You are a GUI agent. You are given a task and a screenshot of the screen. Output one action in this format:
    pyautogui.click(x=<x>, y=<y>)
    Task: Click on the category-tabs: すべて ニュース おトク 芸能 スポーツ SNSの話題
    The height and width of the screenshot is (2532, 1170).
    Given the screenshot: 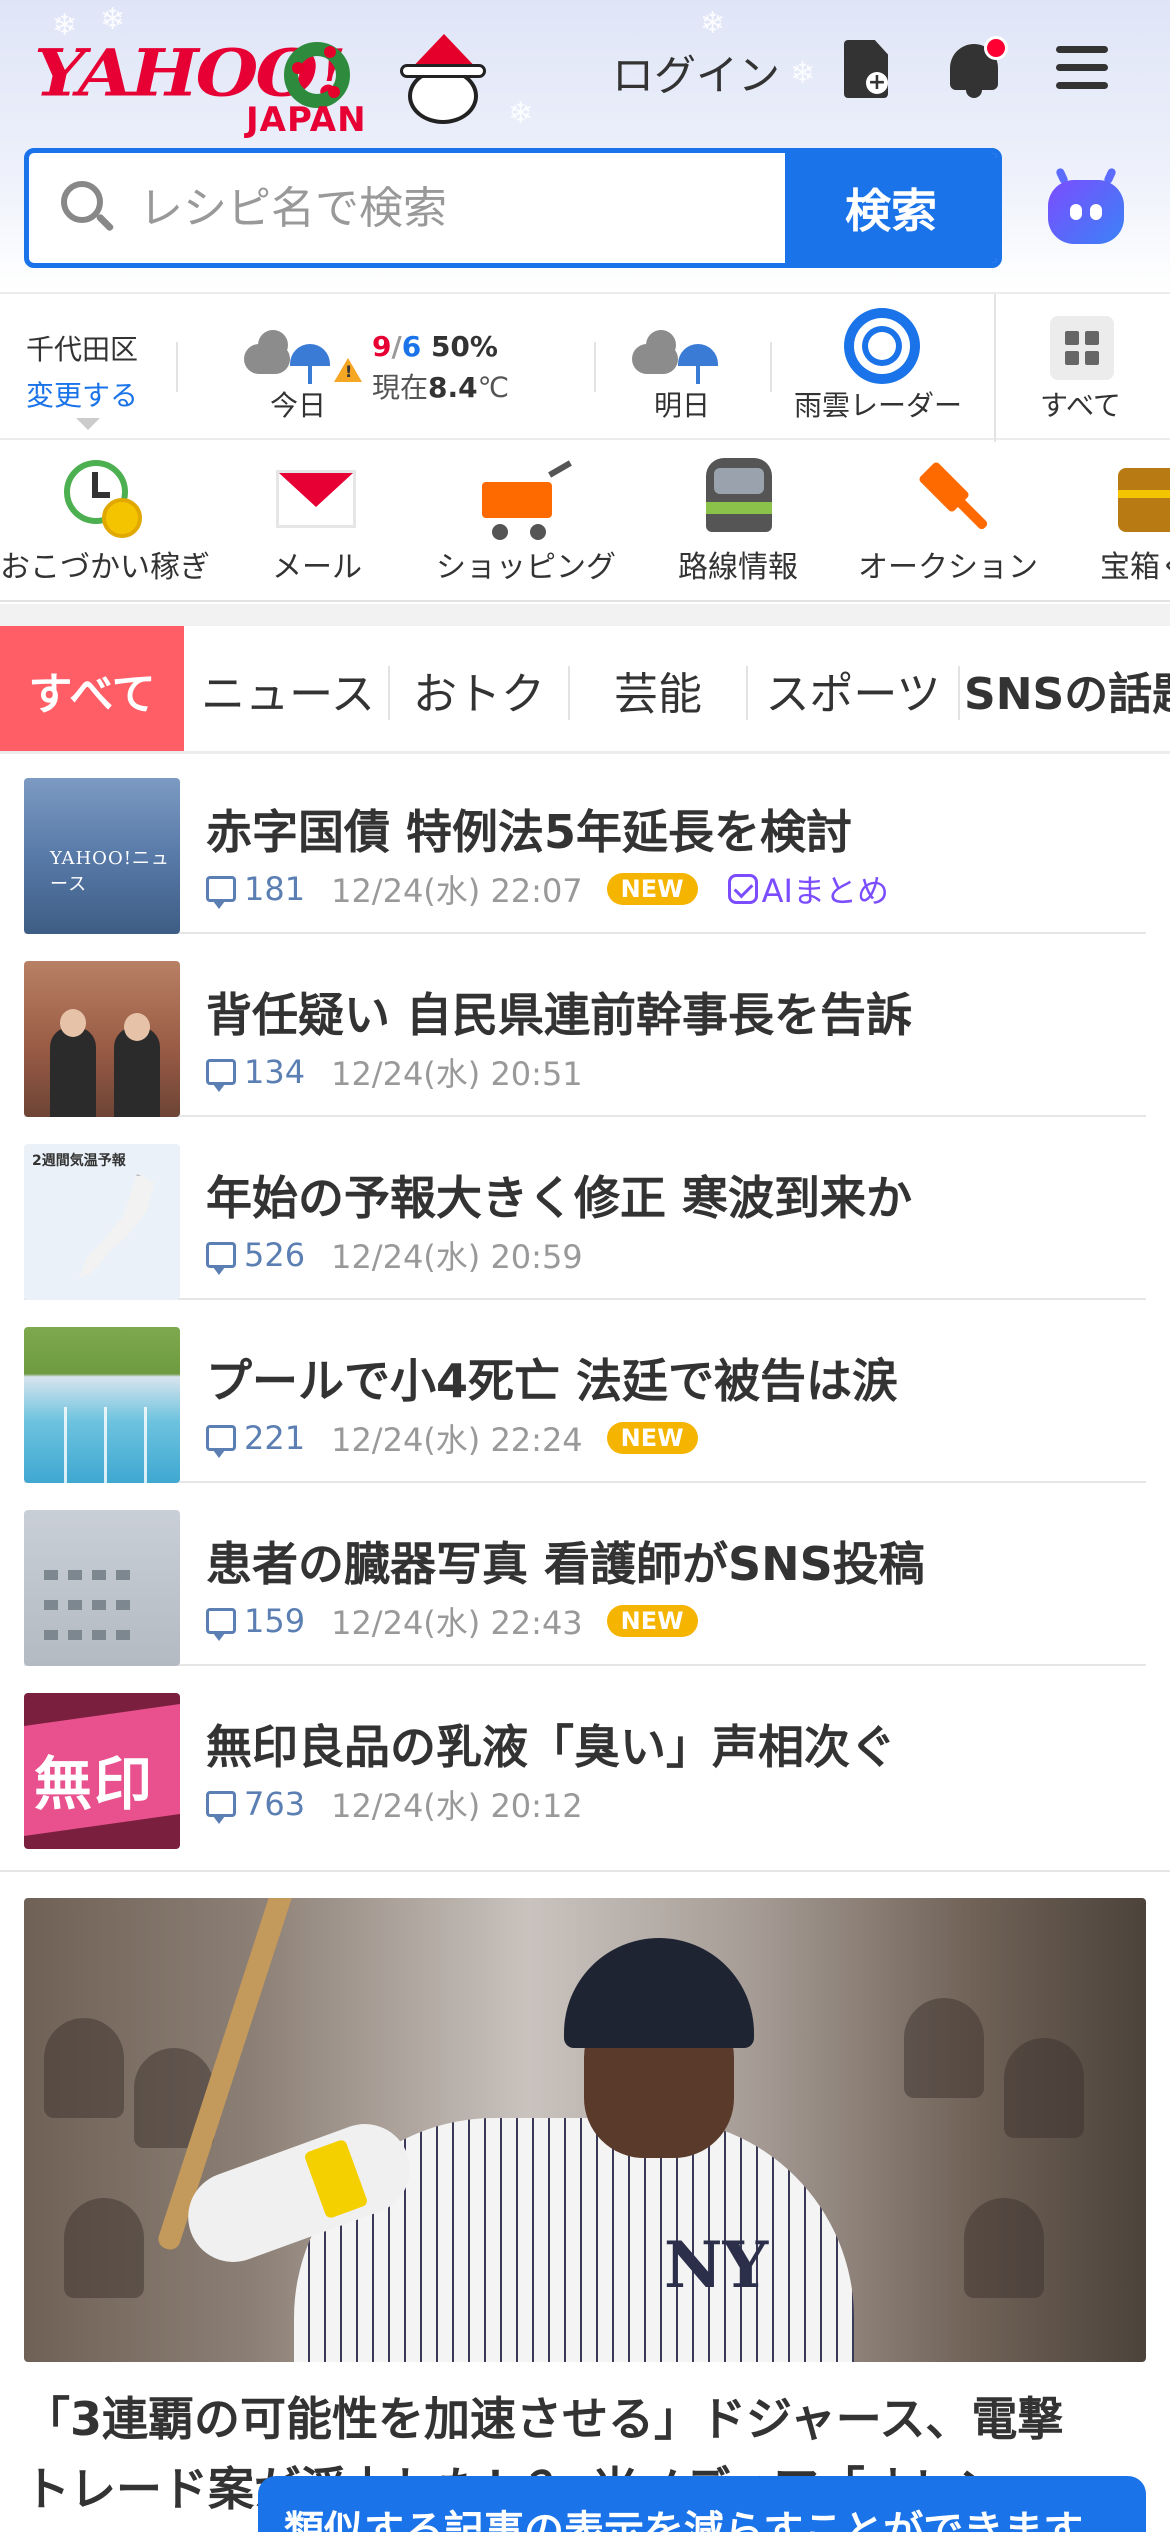 What is the action you would take?
    pyautogui.click(x=585, y=690)
    